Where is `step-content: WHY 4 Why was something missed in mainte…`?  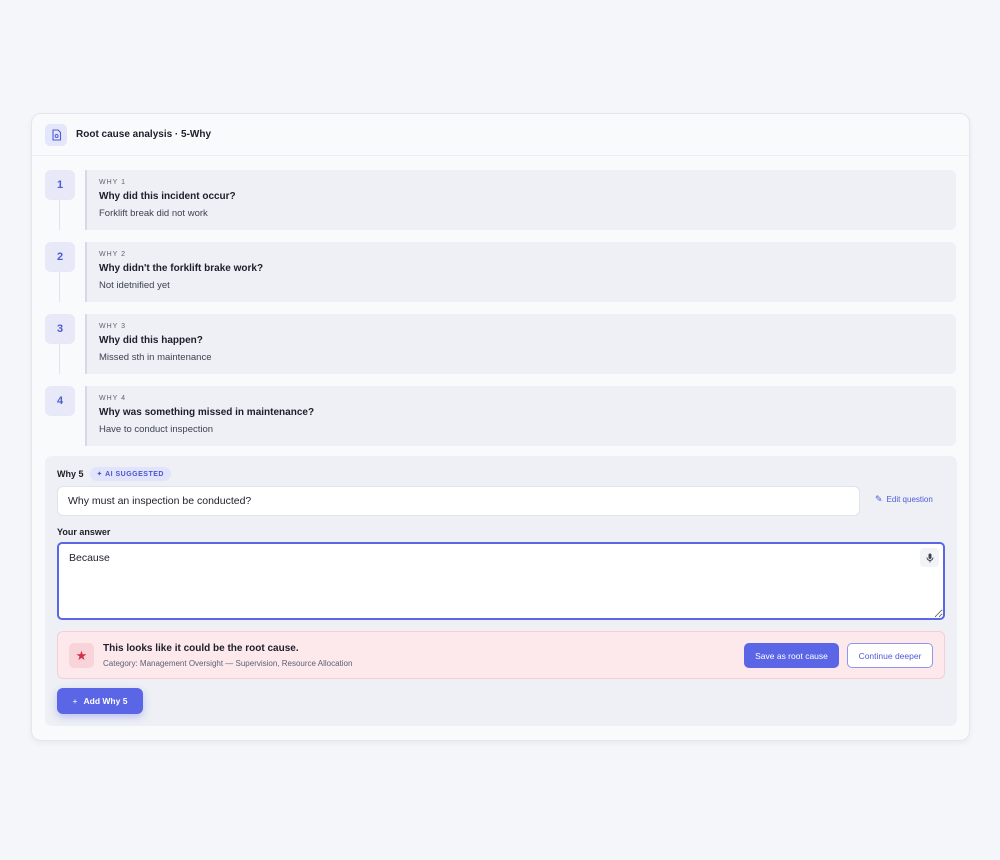
step-content: WHY 4 Why was something missed in mainte… is located at coordinates (520, 416).